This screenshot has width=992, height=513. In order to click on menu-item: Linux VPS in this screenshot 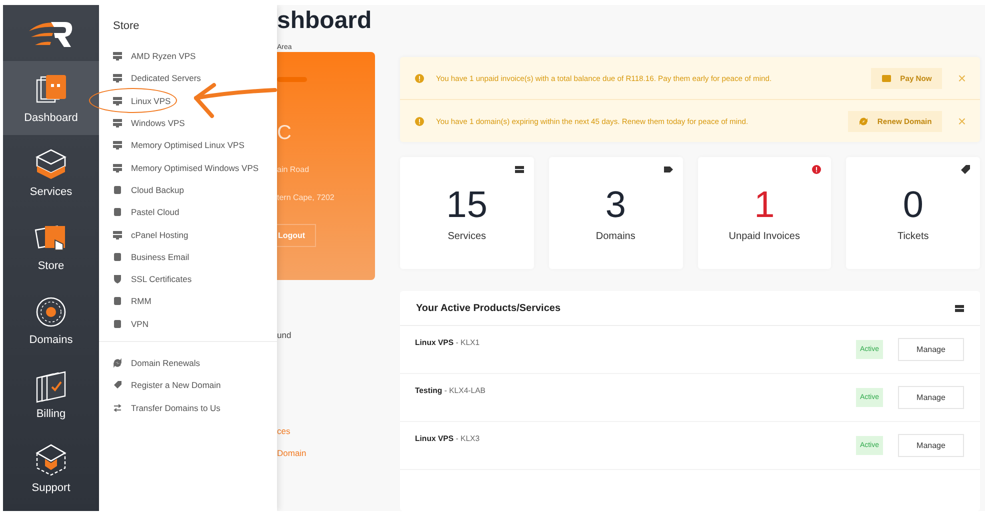, I will do `click(188, 101)`.